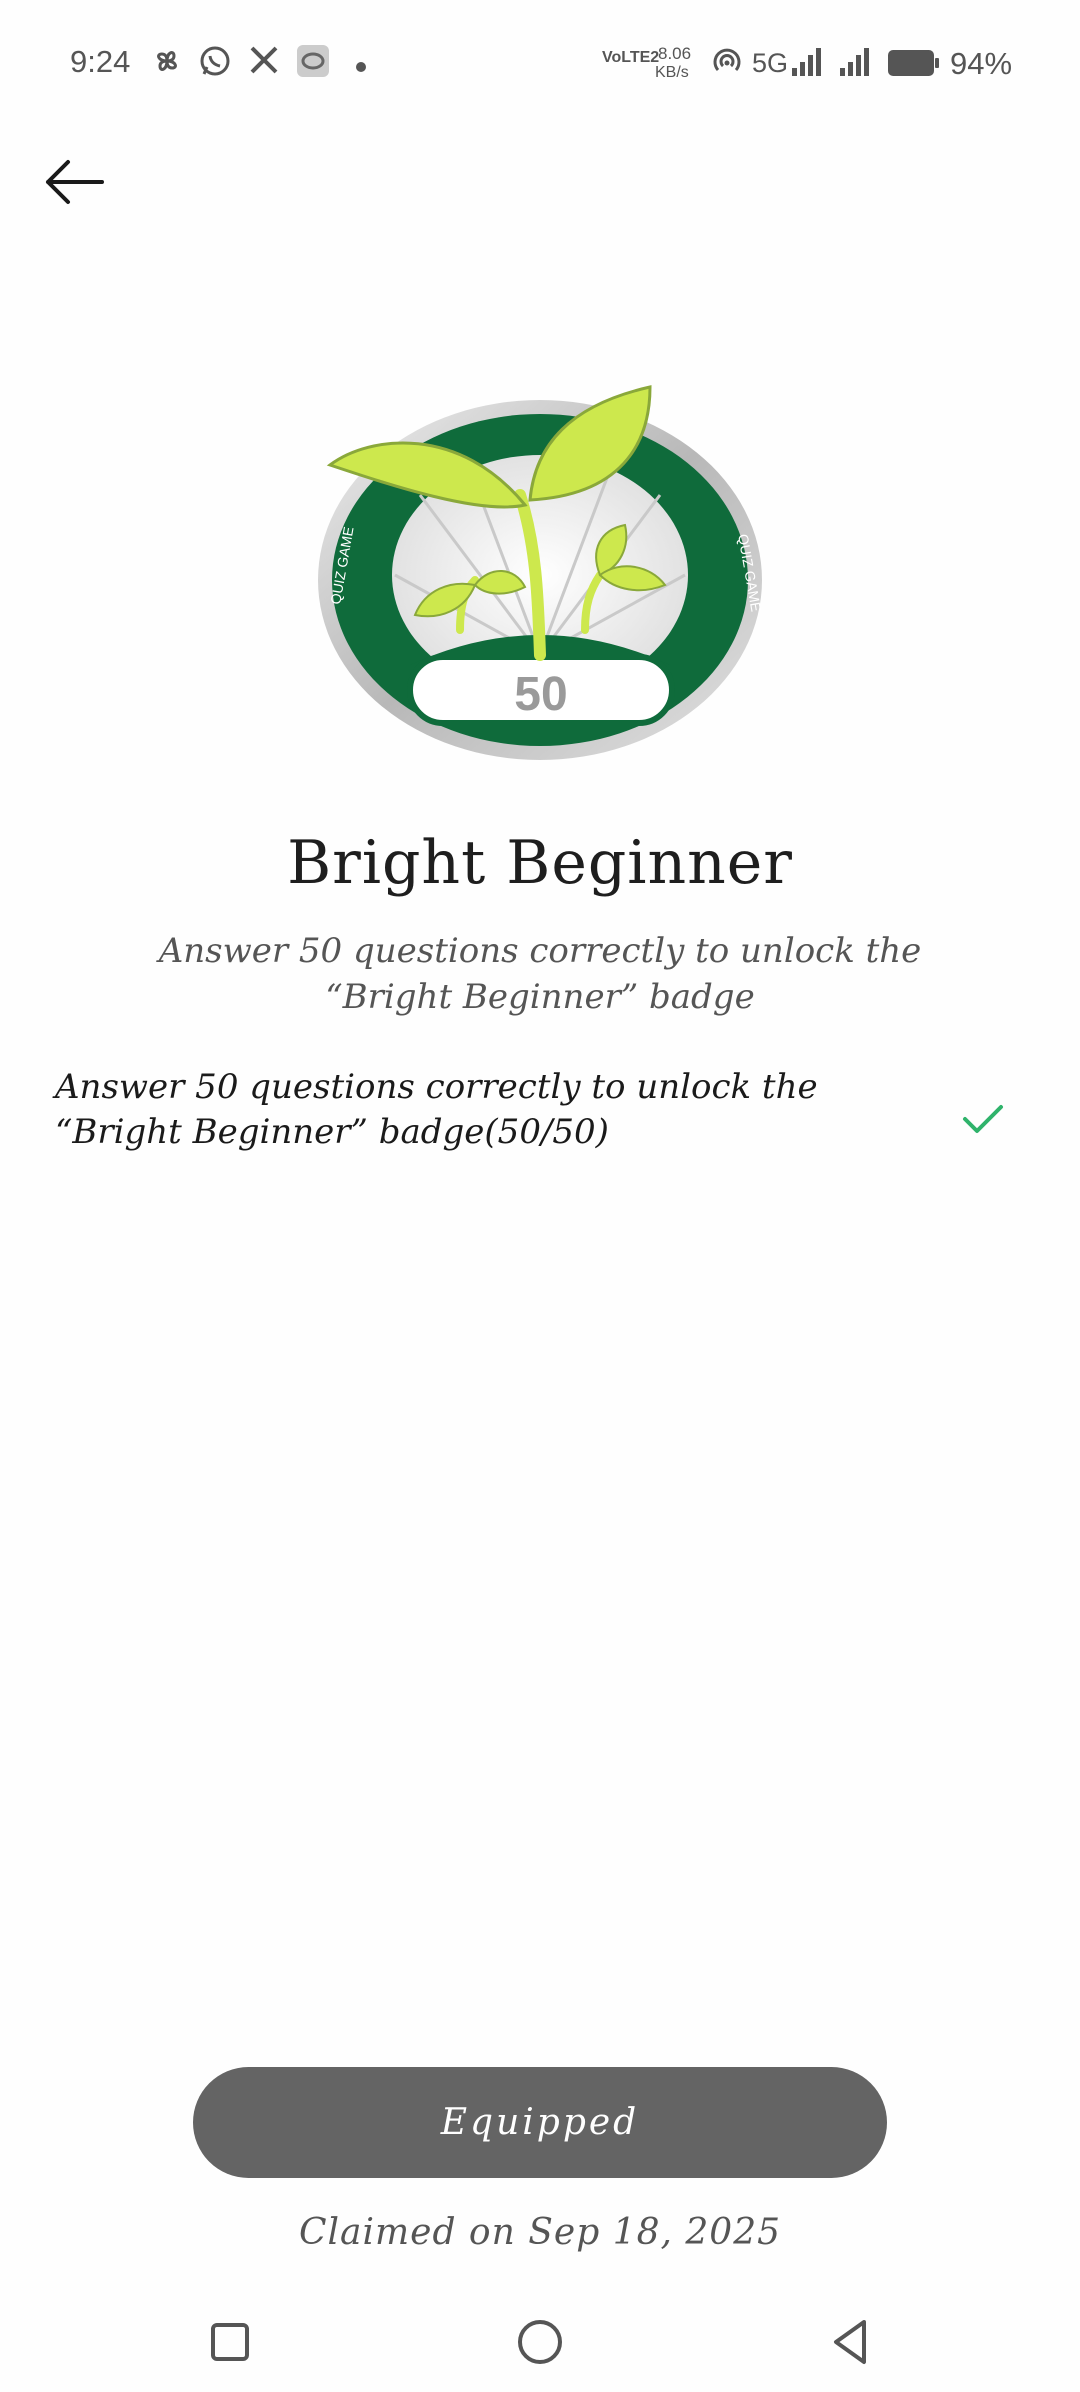 The width and height of the screenshot is (1080, 2392). I want to click on network-speed-unit: KB/s, so click(672, 72).